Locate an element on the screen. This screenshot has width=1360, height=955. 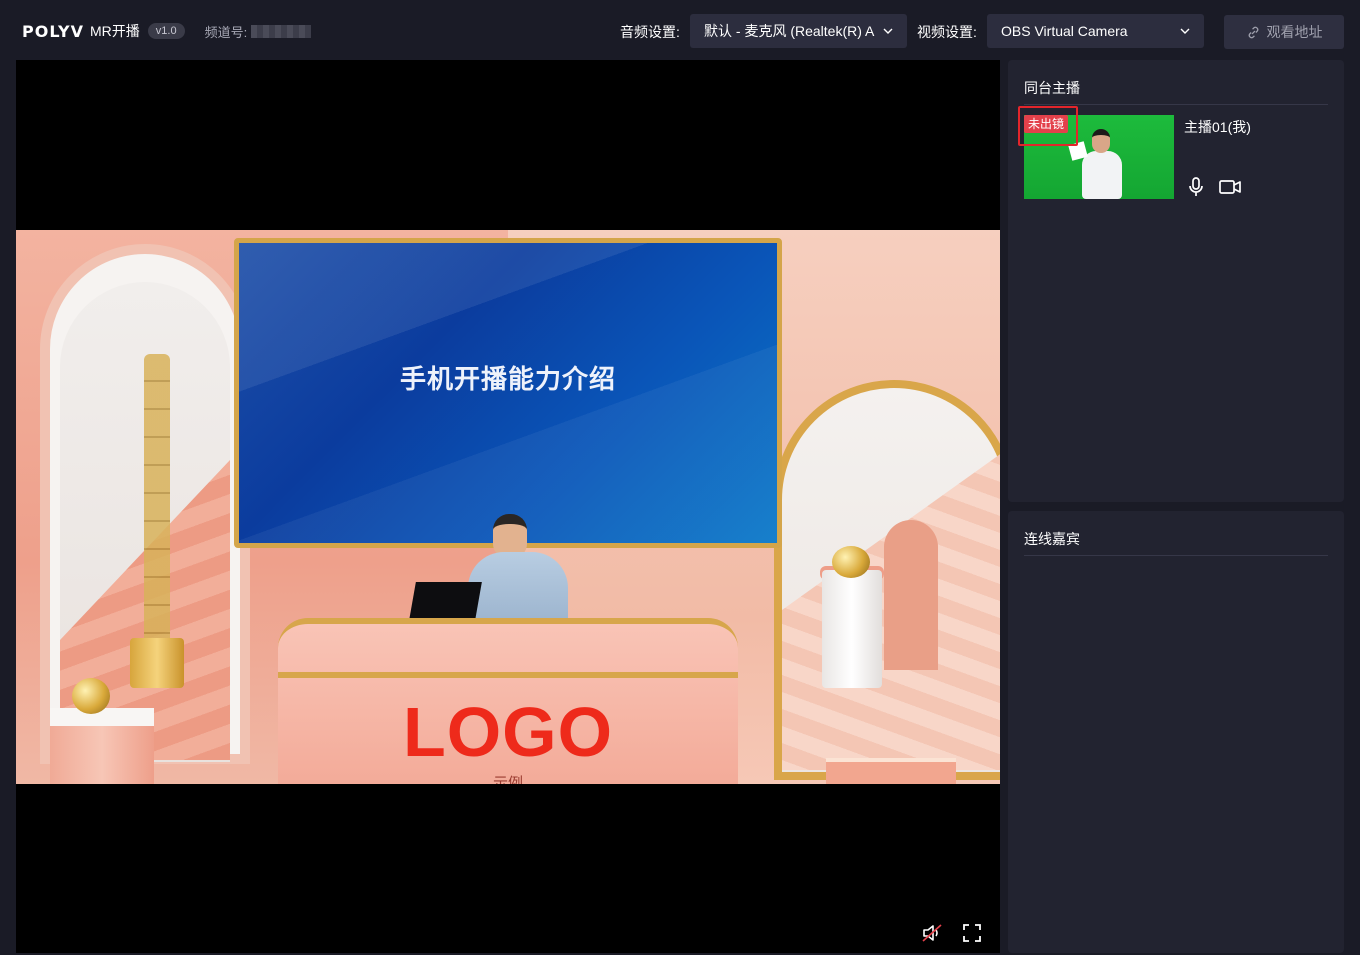
presenter is located at coordinates (518, 588).